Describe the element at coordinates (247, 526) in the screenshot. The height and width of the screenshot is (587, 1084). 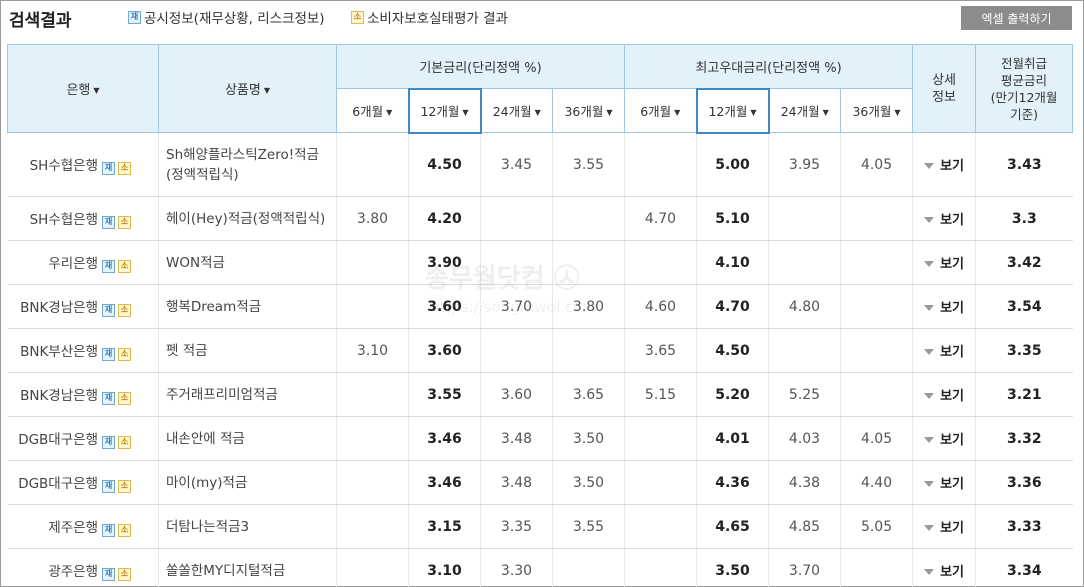
I see `product-name: 더탐나는적금3` at that location.